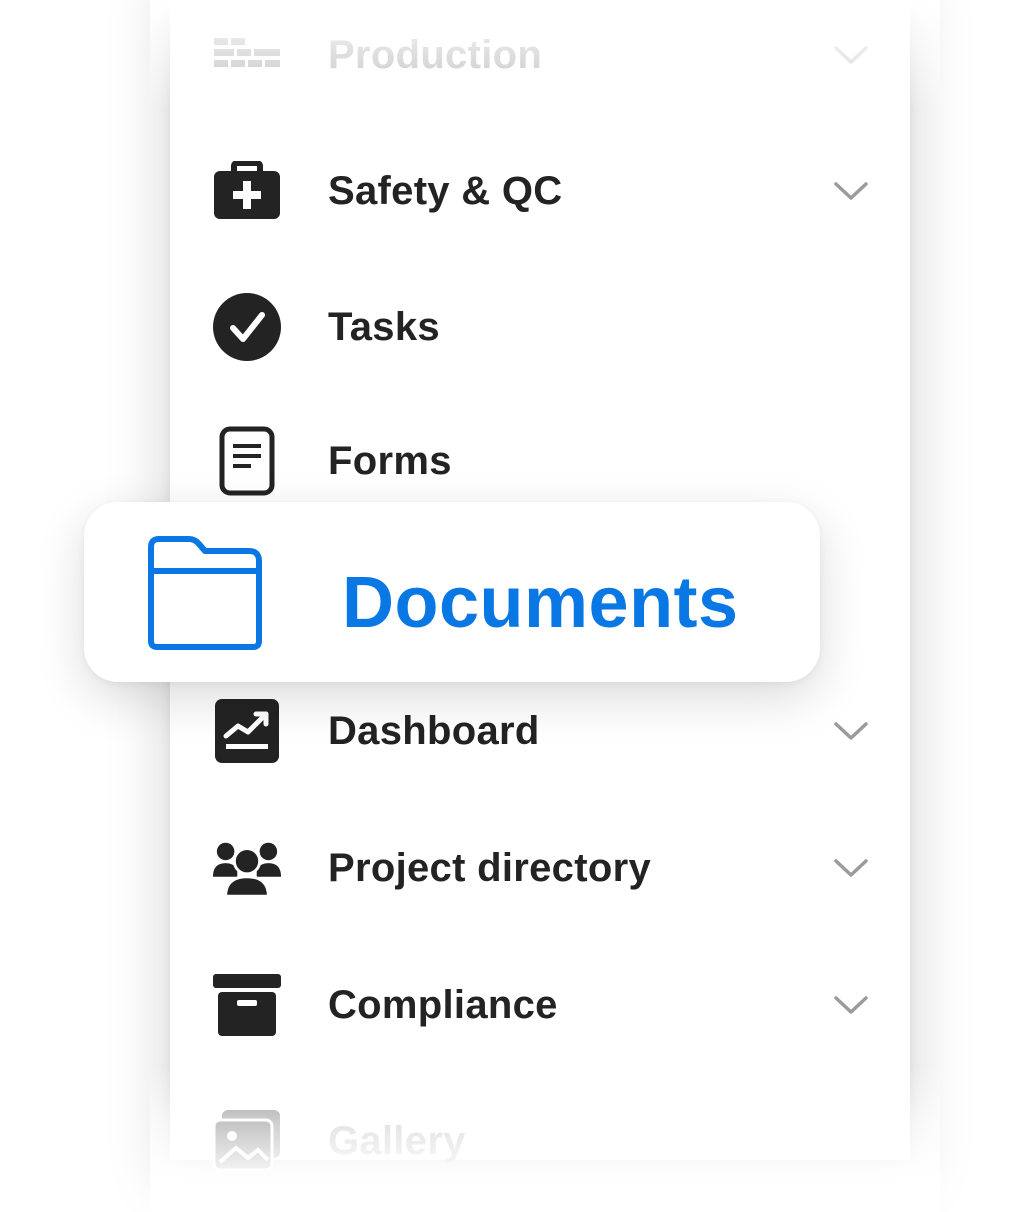 The image size is (1024, 1212). What do you see at coordinates (443, 1004) in the screenshot?
I see `menu-item-label: Compliance` at bounding box center [443, 1004].